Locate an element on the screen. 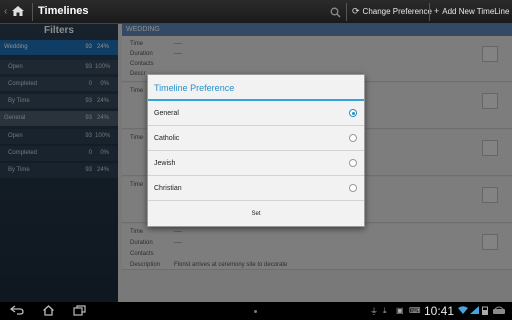 The width and height of the screenshot is (512, 320). option-label: Jewish is located at coordinates (165, 163).